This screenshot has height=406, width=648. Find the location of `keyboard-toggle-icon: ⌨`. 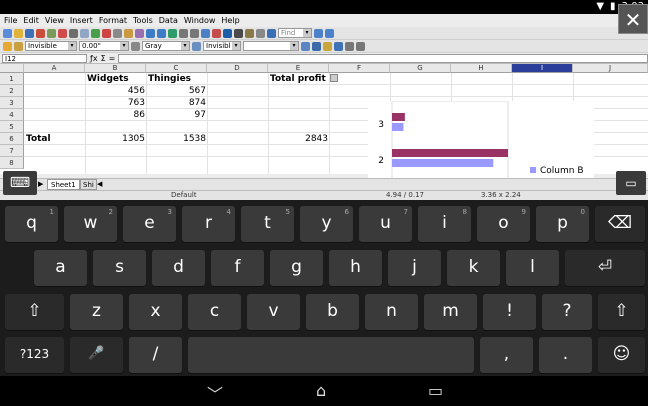

keyboard-toggle-icon: ⌨ is located at coordinates (20, 183).